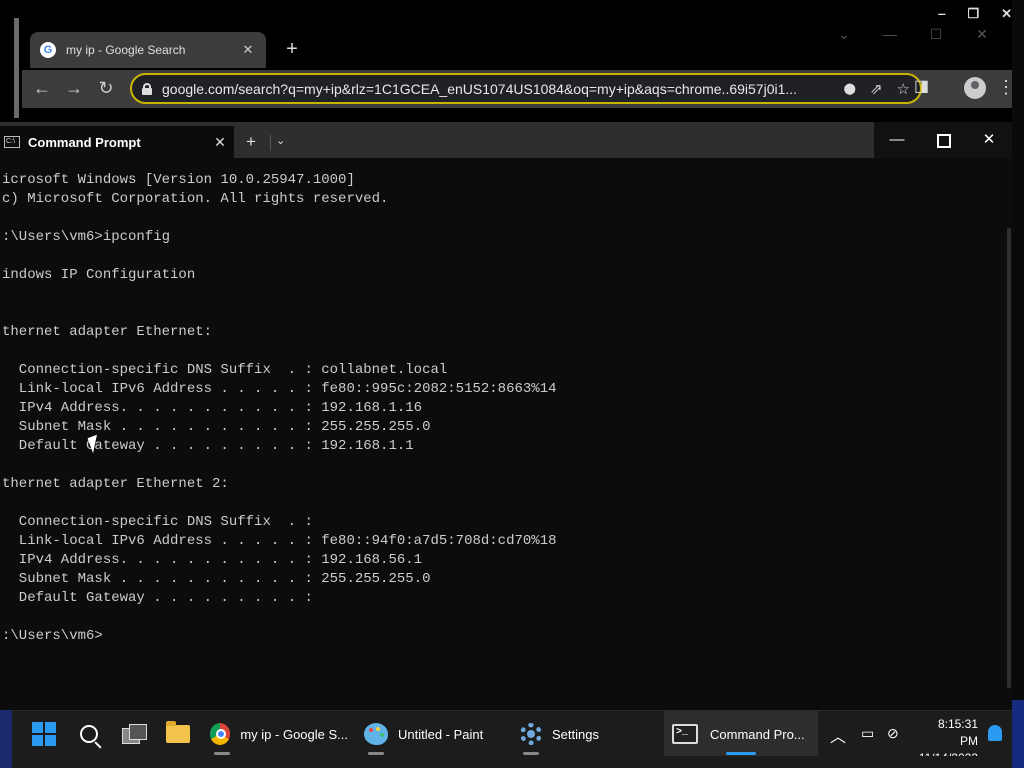 This screenshot has width=1024, height=768. What do you see at coordinates (86, 237) in the screenshot?
I see `terminal-line: :\Users\vm6>ipconfig` at bounding box center [86, 237].